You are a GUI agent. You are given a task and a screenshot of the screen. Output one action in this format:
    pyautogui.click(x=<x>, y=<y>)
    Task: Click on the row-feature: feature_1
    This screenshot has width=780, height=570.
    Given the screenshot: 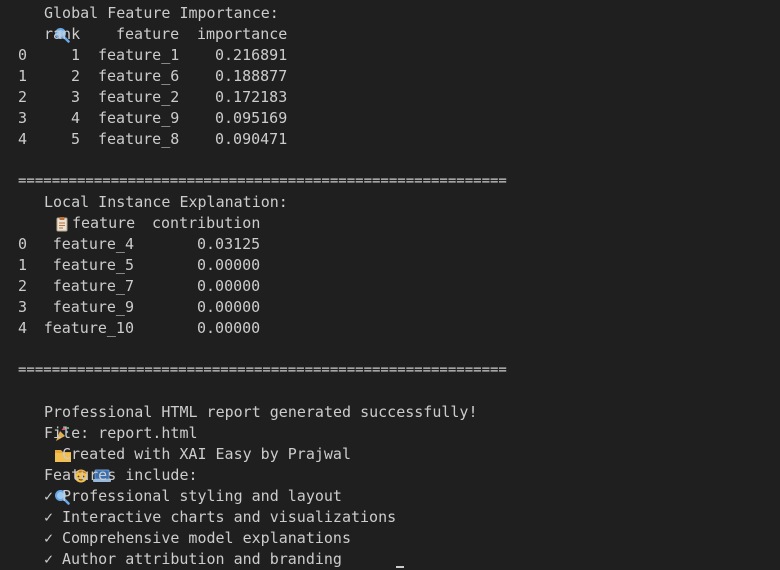 What is the action you would take?
    pyautogui.click(x=139, y=55)
    